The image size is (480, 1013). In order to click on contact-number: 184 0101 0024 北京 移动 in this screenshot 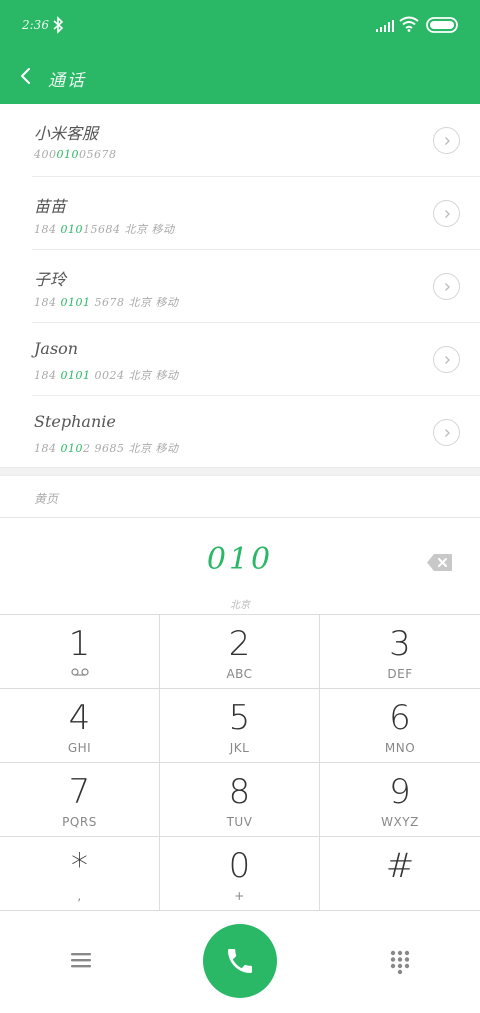, I will do `click(106, 375)`.